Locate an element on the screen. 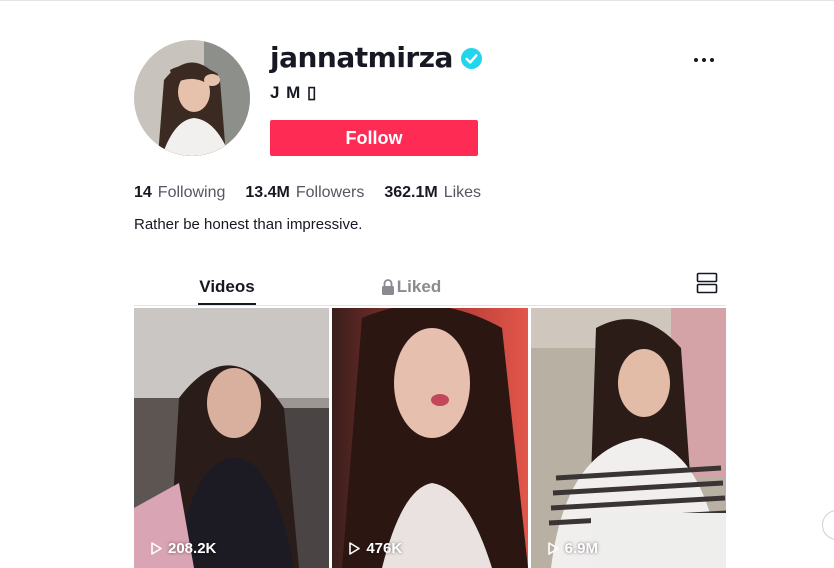 Image resolution: width=834 pixels, height=568 pixels. profile-tabs: Videos Liked is located at coordinates (430, 287).